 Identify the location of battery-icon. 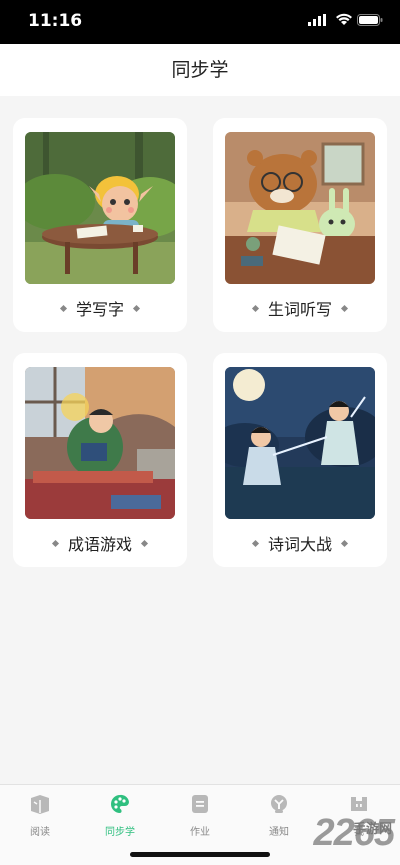
(370, 20).